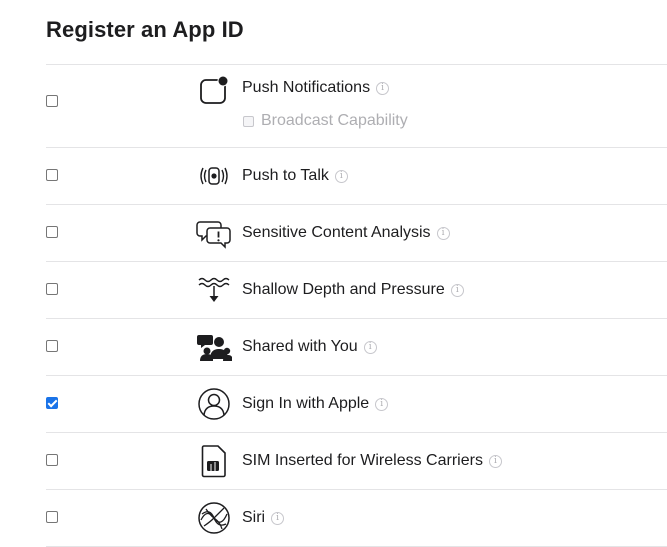 This screenshot has width=667, height=547. I want to click on capability-row-shallow-depth-and-pressure: Shallow Depth and Pressure i, so click(356, 290).